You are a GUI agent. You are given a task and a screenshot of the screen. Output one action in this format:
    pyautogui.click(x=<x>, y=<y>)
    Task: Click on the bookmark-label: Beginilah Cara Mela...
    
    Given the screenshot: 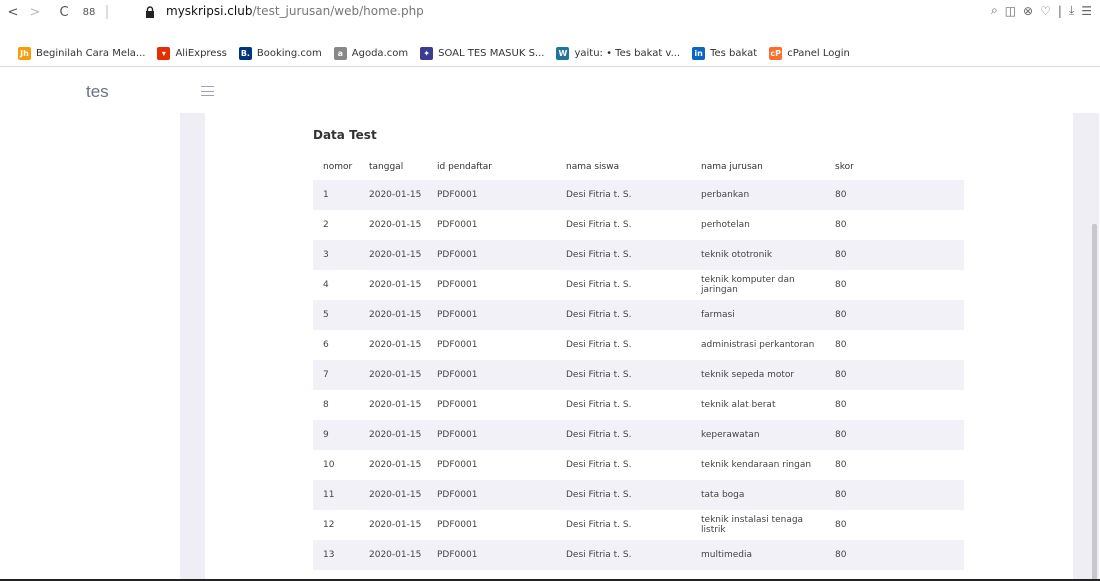 What is the action you would take?
    pyautogui.click(x=91, y=53)
    